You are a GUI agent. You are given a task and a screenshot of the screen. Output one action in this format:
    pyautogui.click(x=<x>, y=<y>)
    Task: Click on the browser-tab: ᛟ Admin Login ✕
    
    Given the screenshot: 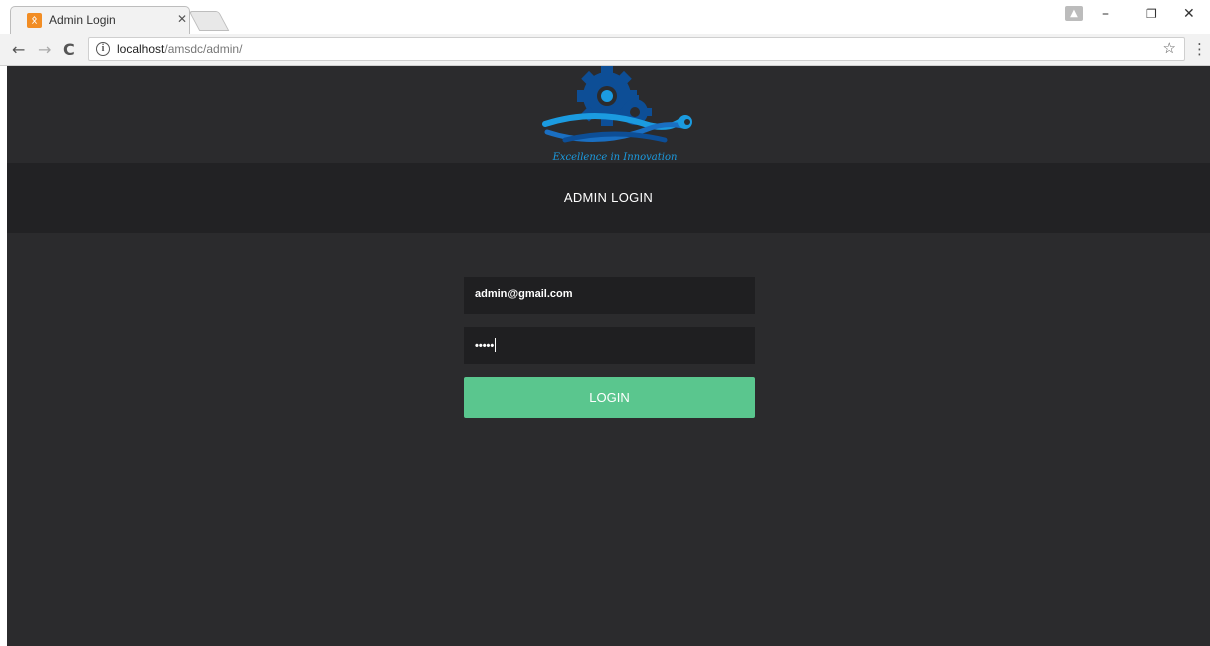 What is the action you would take?
    pyautogui.click(x=100, y=20)
    